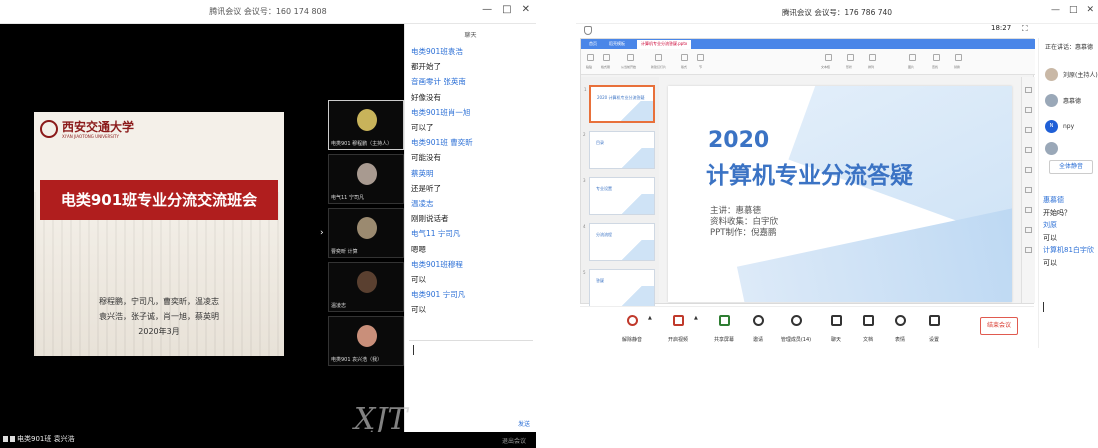 Image resolution: width=1098 pixels, height=448 pixels. Describe the element at coordinates (758, 327) in the screenshot. I see `invite-button: 邀请` at that location.